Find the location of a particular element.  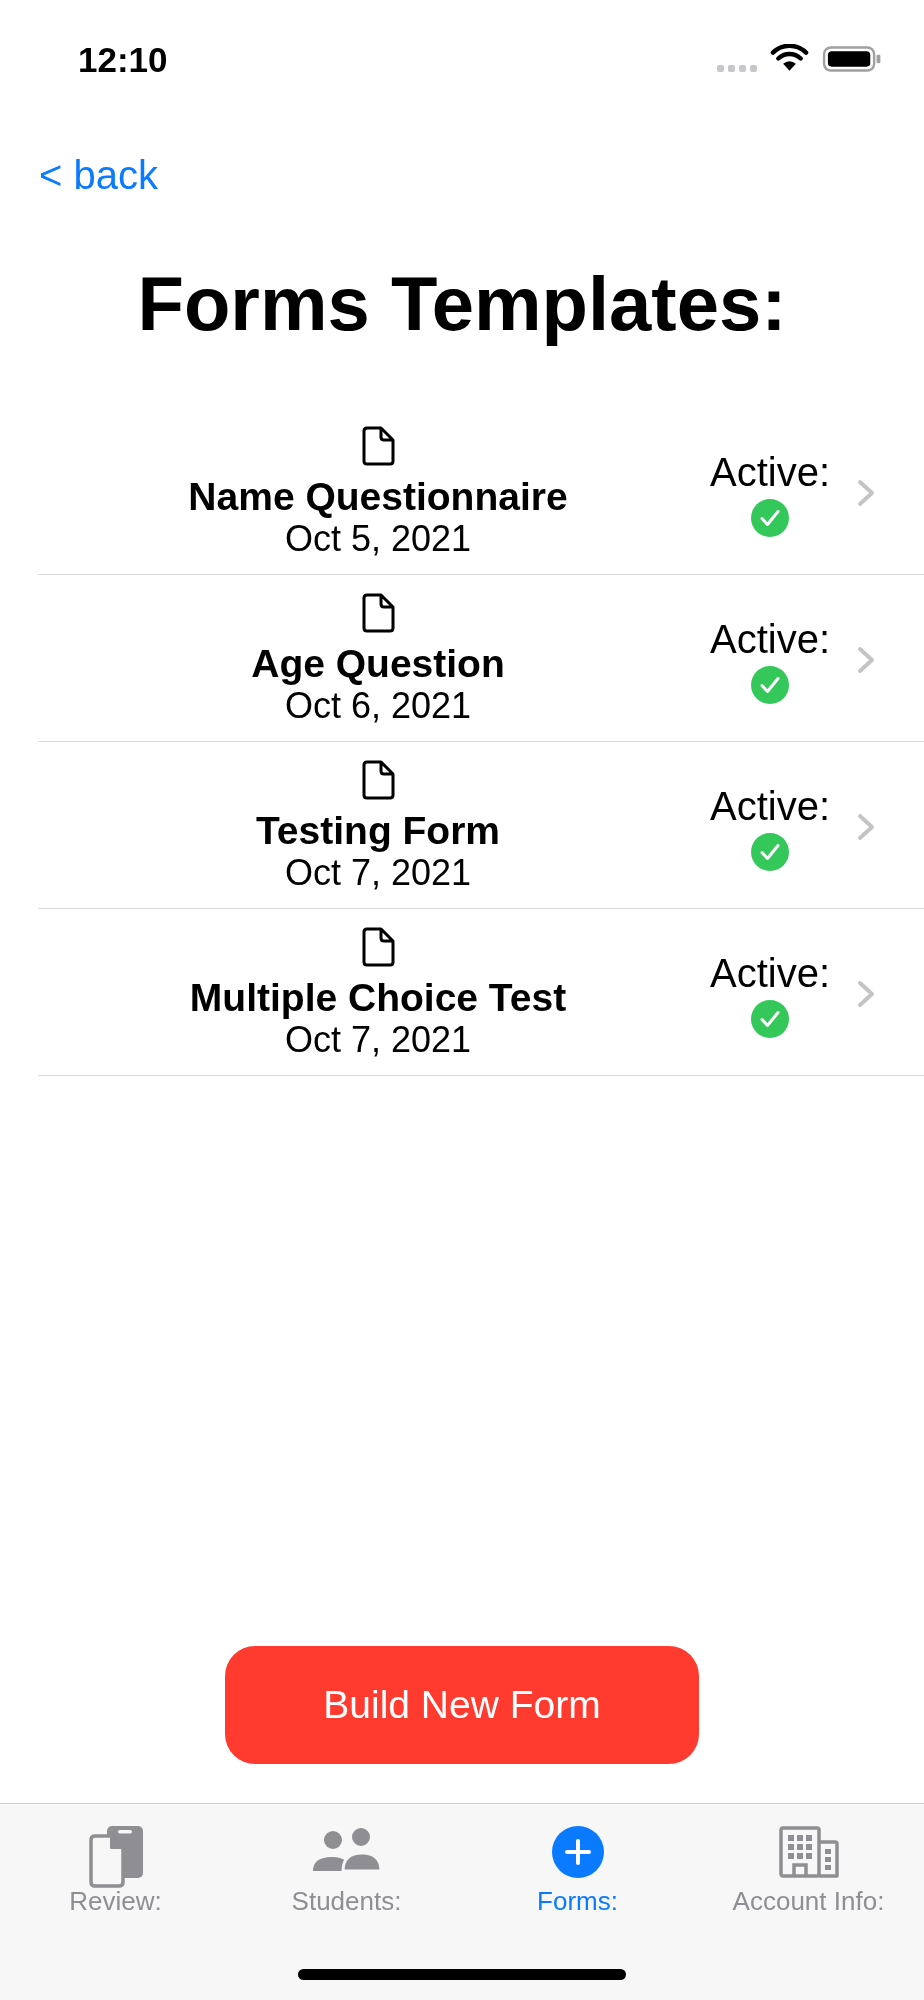

status-time: 12:10 is located at coordinates (123, 60).